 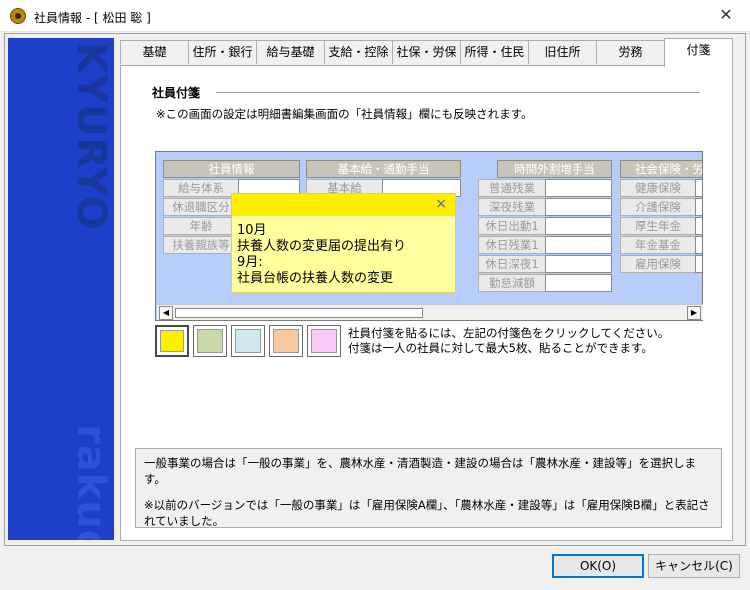 I want to click on swatch-blue-color, so click(x=248, y=341).